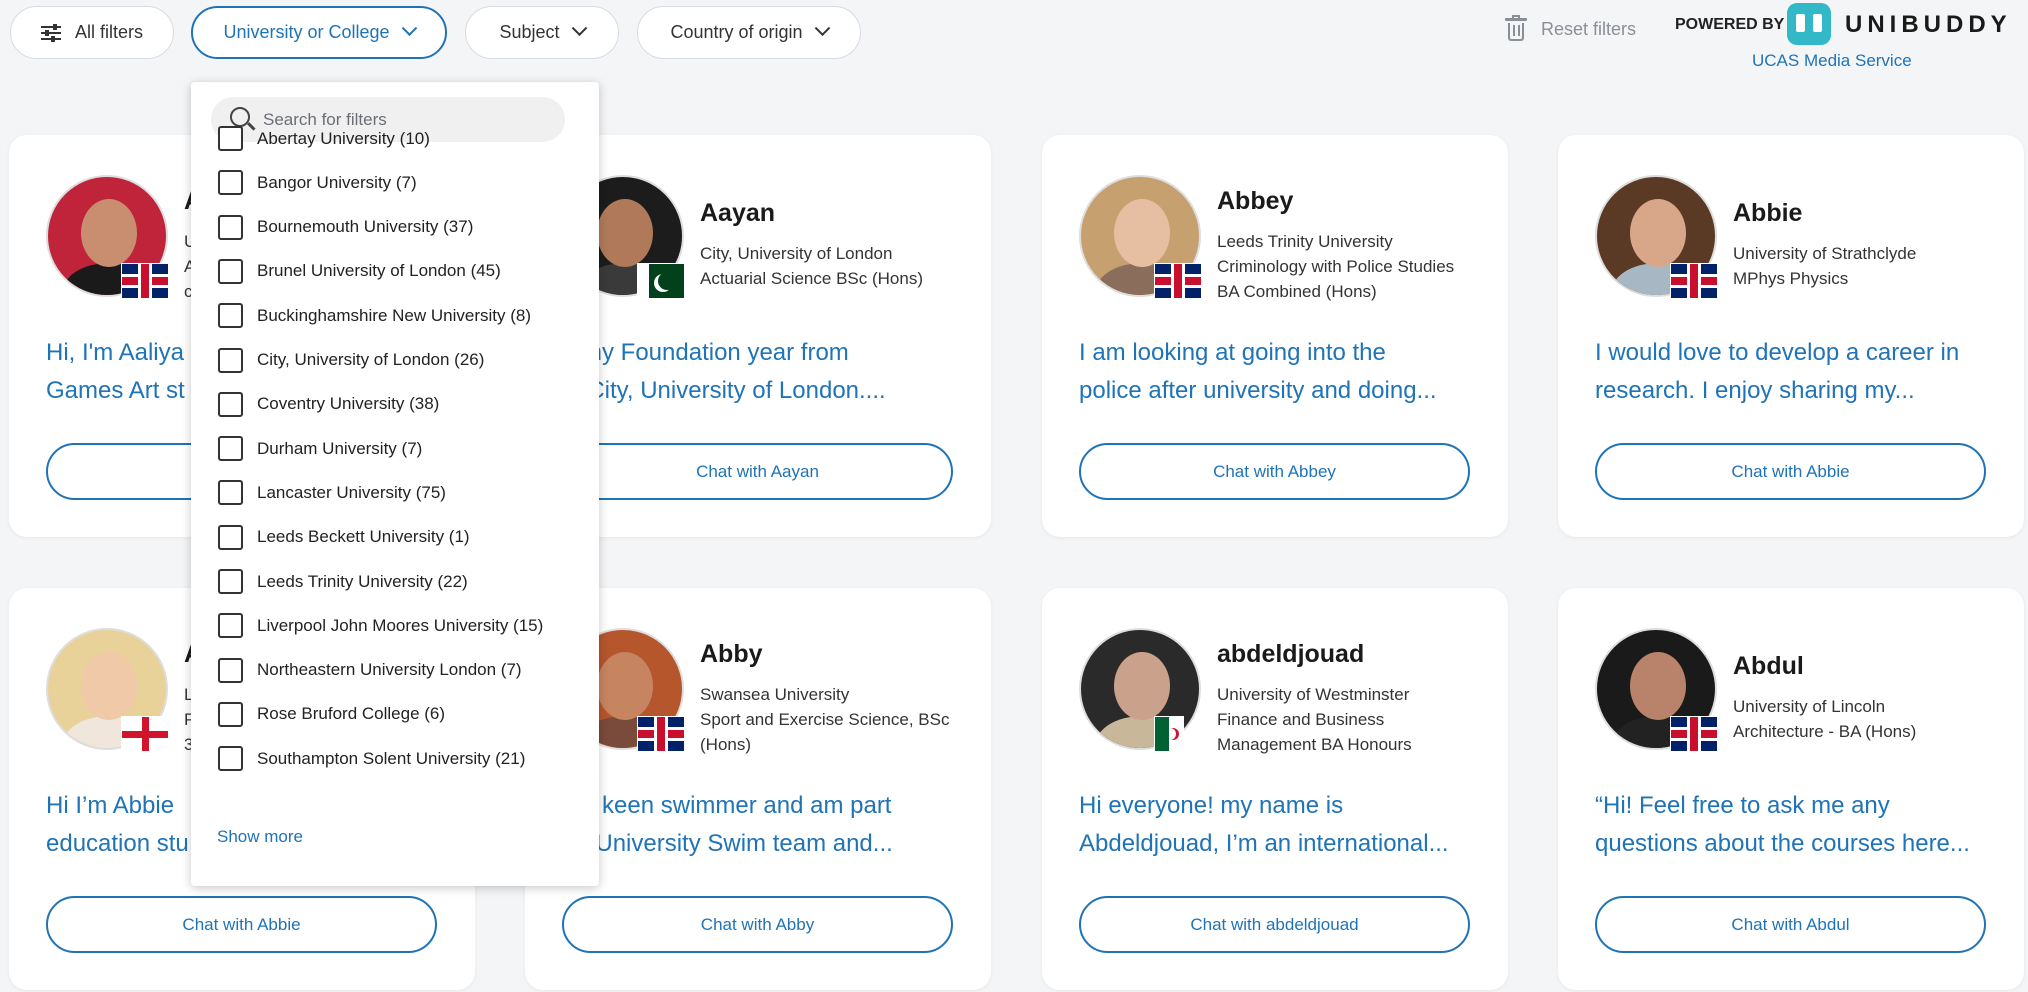 The height and width of the screenshot is (992, 2028). Describe the element at coordinates (351, 492) in the screenshot. I see `filter-option-label: Lancaster University (75)` at that location.